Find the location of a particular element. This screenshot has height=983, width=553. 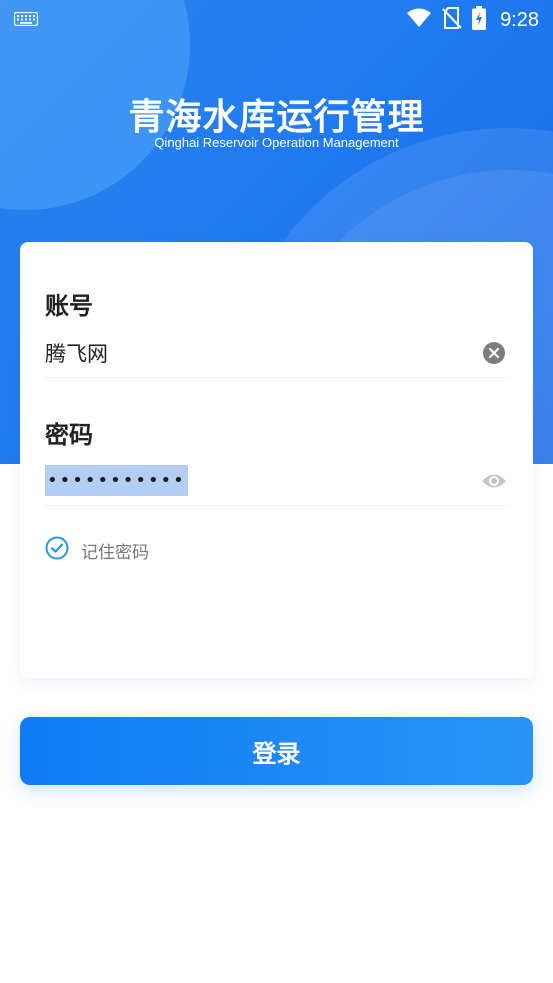

app-title: 青海水库运行管理 is located at coordinates (276, 117).